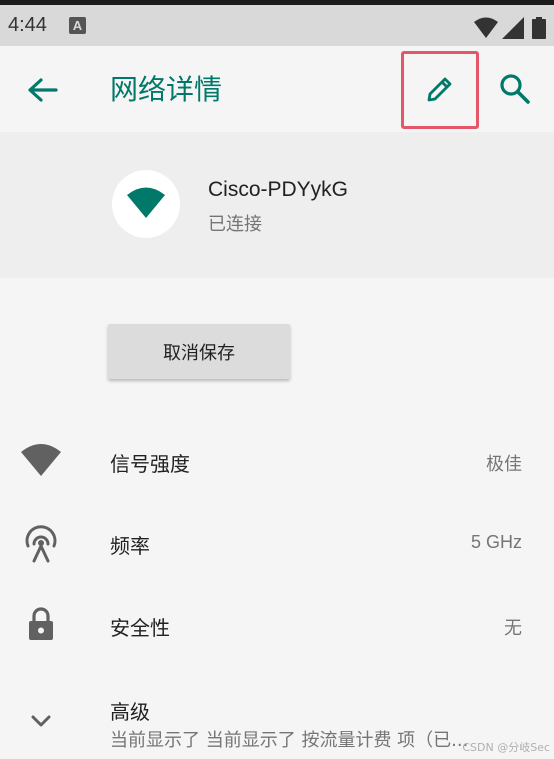 This screenshot has width=554, height=759. What do you see at coordinates (27, 25) in the screenshot?
I see `status-time: 4:44` at bounding box center [27, 25].